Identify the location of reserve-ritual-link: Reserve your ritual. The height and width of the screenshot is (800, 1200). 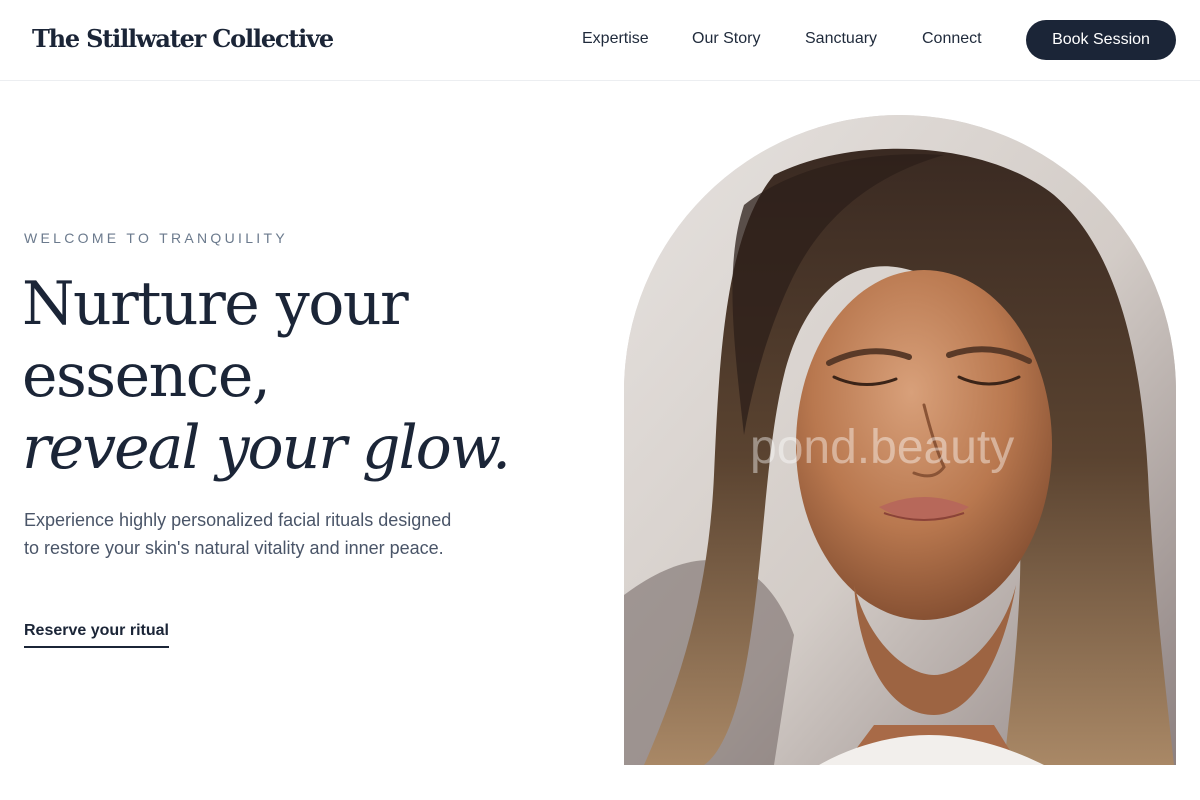
(96, 635).